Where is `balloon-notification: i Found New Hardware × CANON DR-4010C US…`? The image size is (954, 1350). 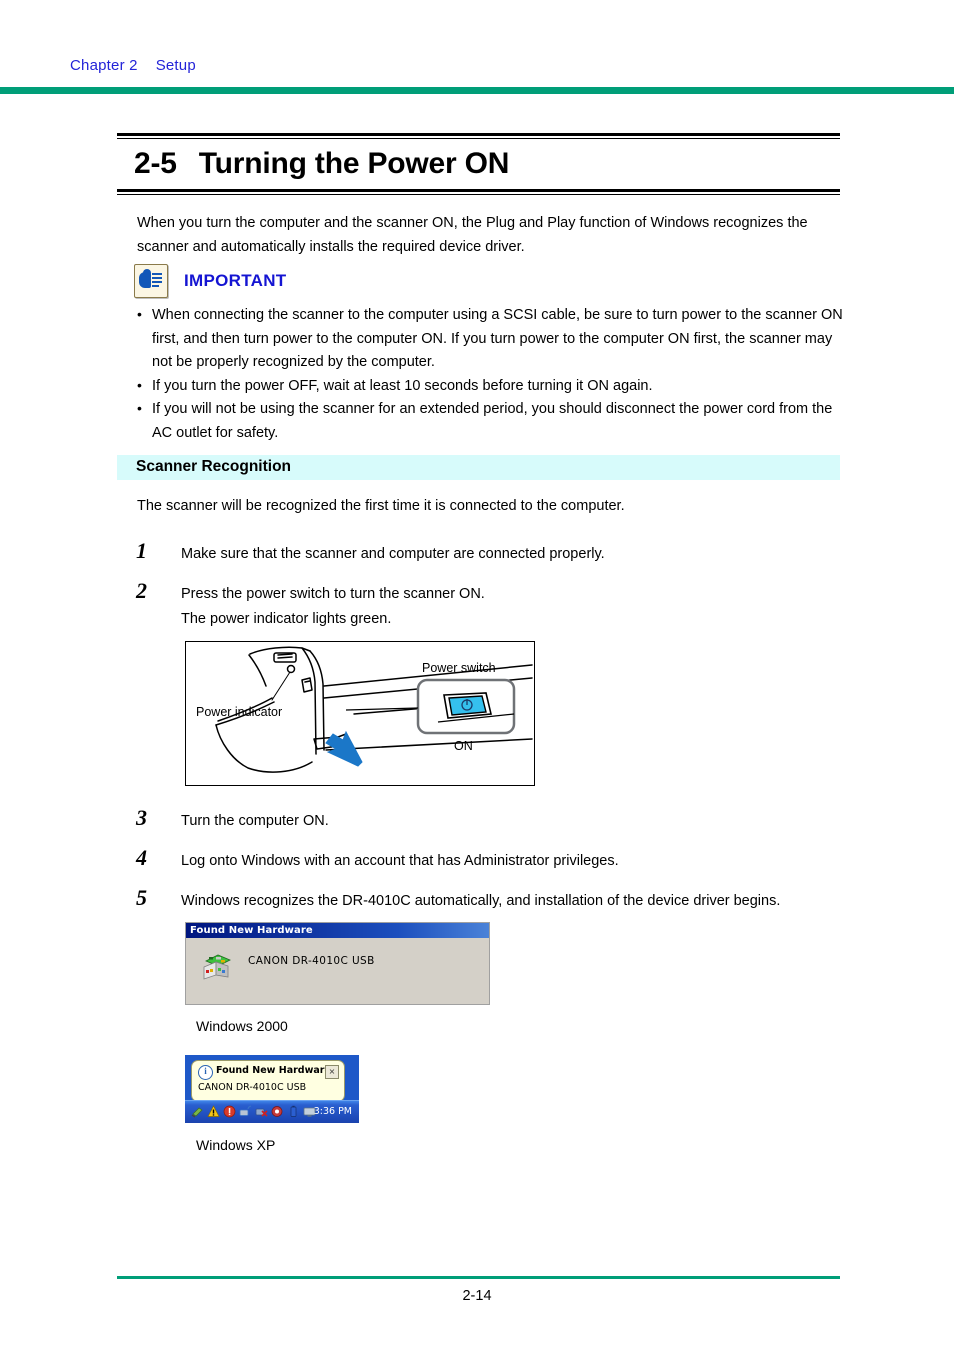
balloon-notification: i Found New Hardware × CANON DR-4010C US… is located at coordinates (268, 1081).